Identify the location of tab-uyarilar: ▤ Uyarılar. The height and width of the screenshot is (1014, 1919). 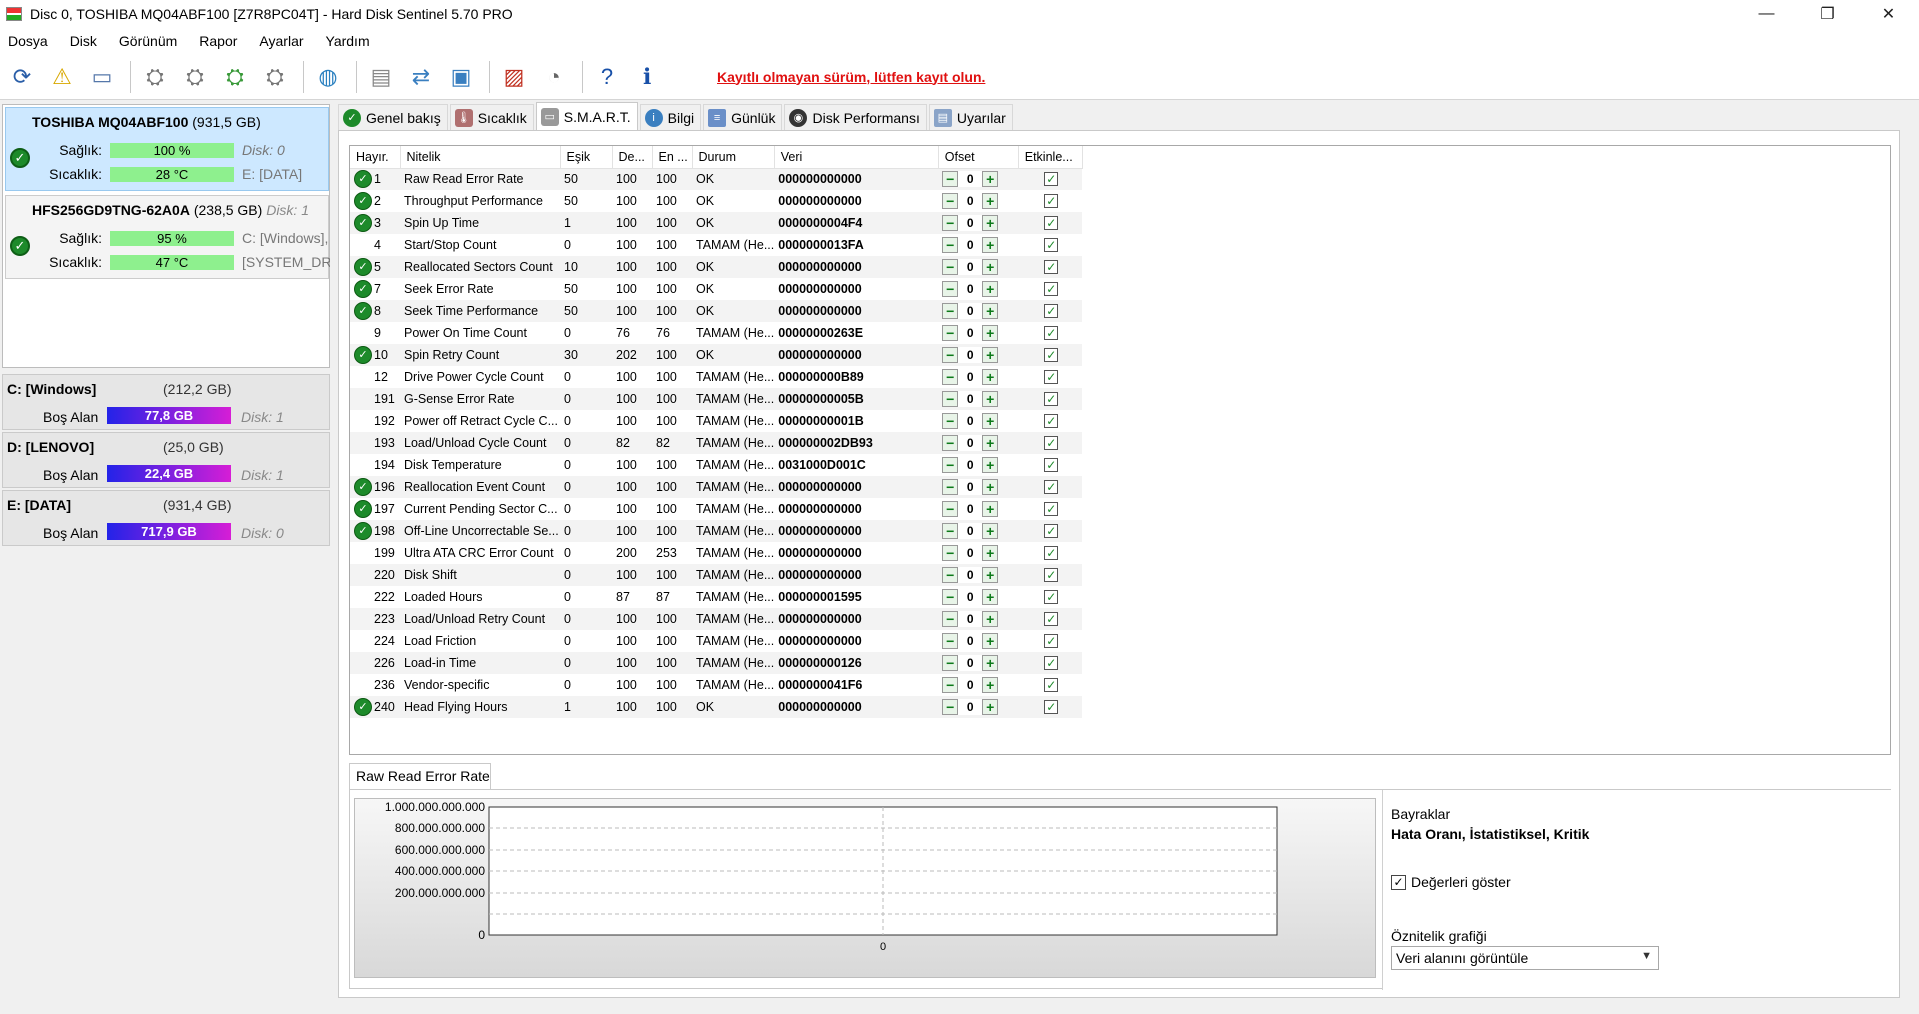
(970, 117).